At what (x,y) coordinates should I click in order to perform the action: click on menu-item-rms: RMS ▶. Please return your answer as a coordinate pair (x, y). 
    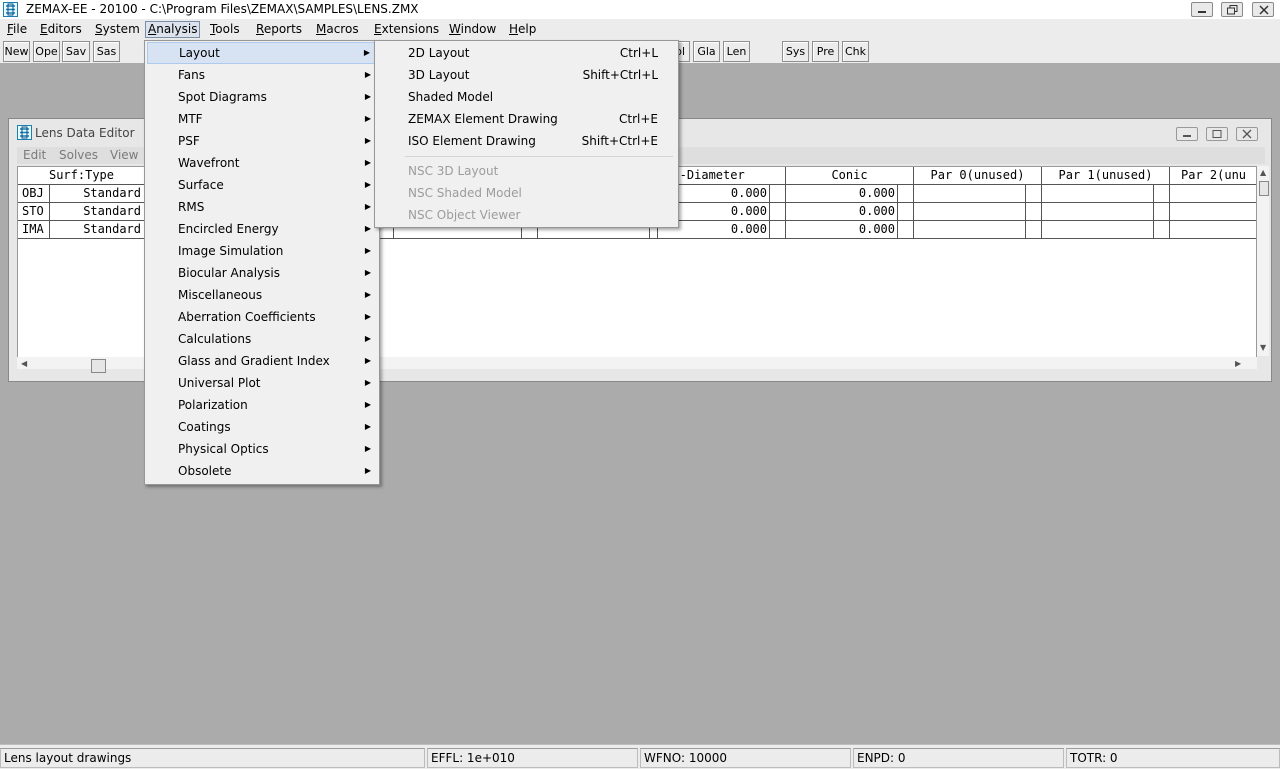
    Looking at the image, I should click on (262, 207).